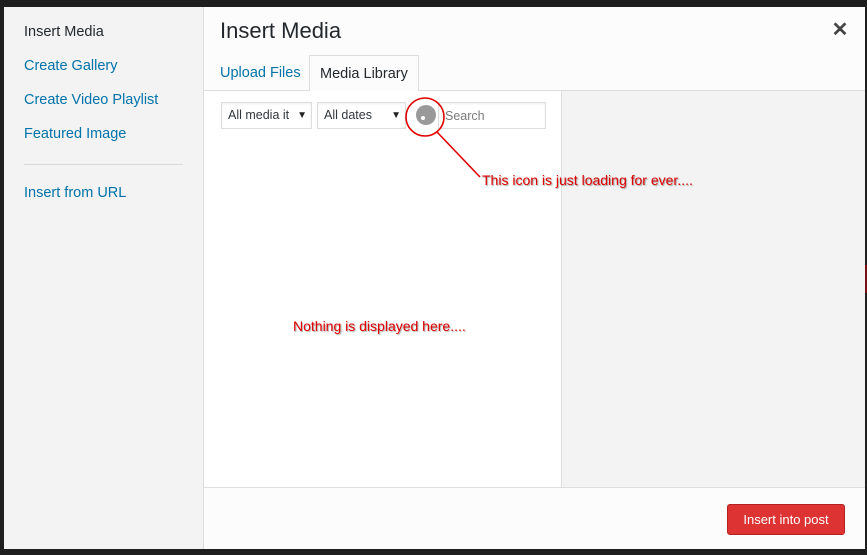 Image resolution: width=867 pixels, height=555 pixels. What do you see at coordinates (426, 115) in the screenshot?
I see `loading-spinner-icon` at bounding box center [426, 115].